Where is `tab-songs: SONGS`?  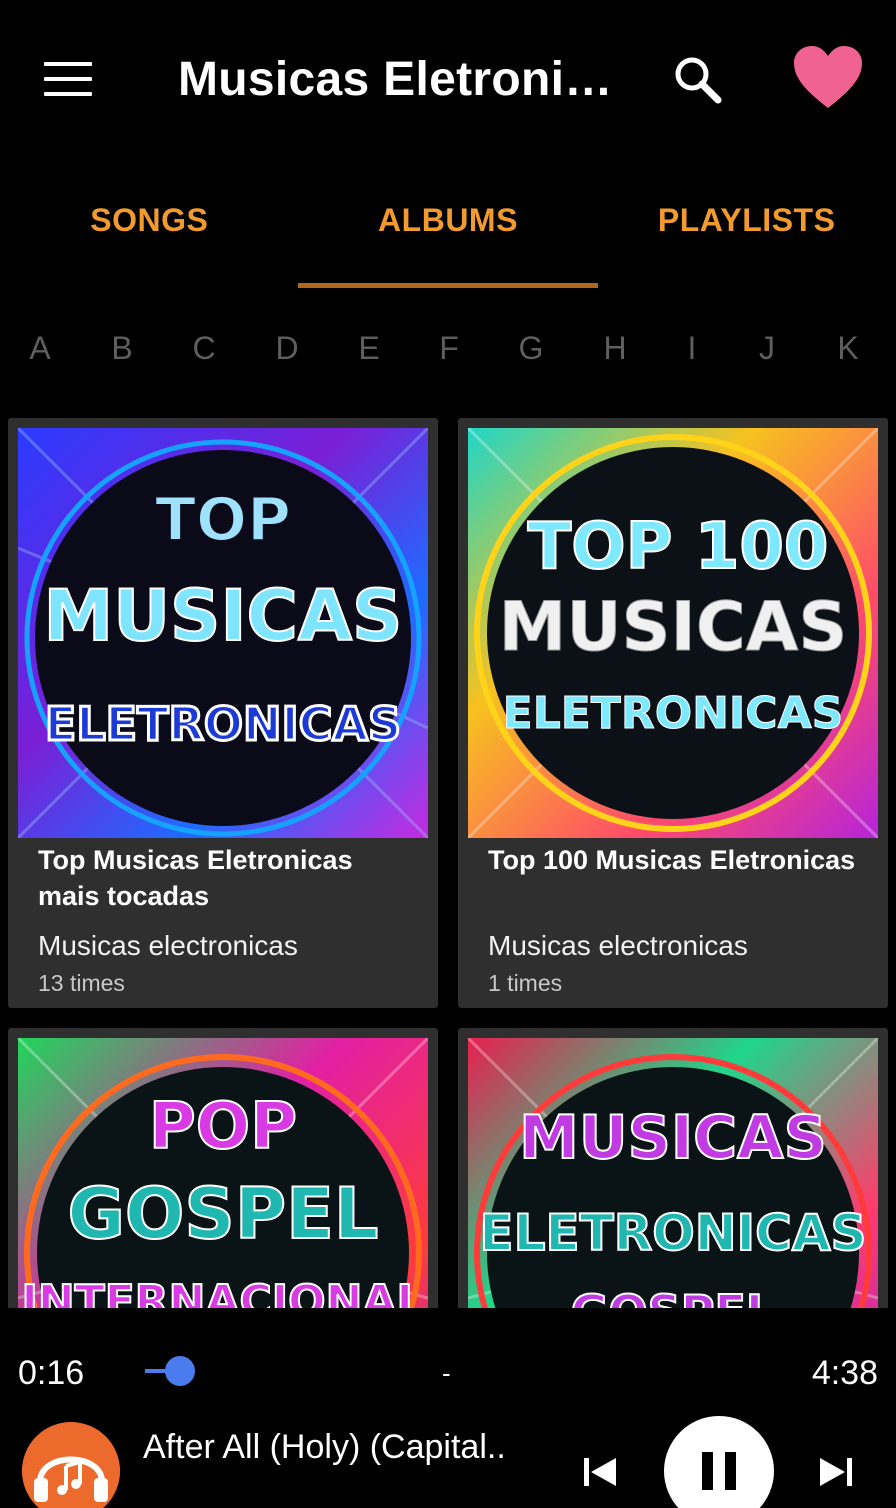 tab-songs: SONGS is located at coordinates (149, 225).